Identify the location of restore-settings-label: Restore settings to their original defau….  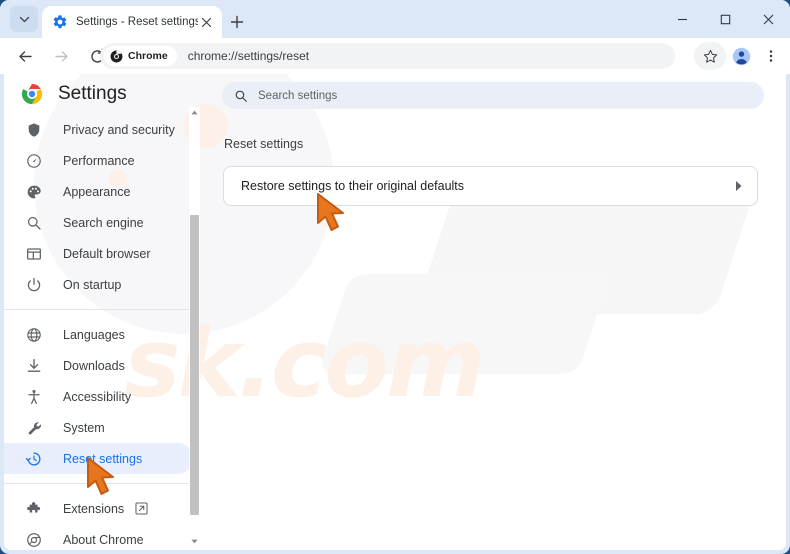
(353, 186).